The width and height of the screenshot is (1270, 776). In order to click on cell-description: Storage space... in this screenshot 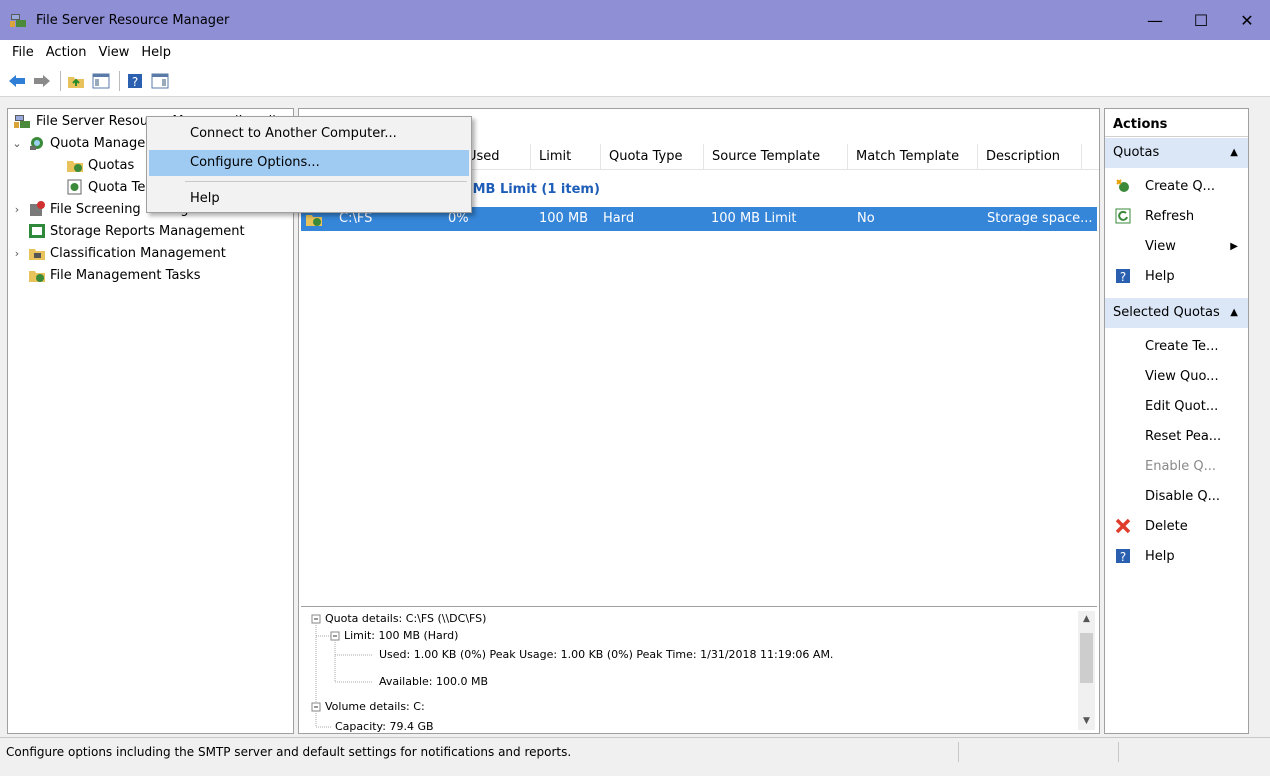, I will do `click(1040, 218)`.